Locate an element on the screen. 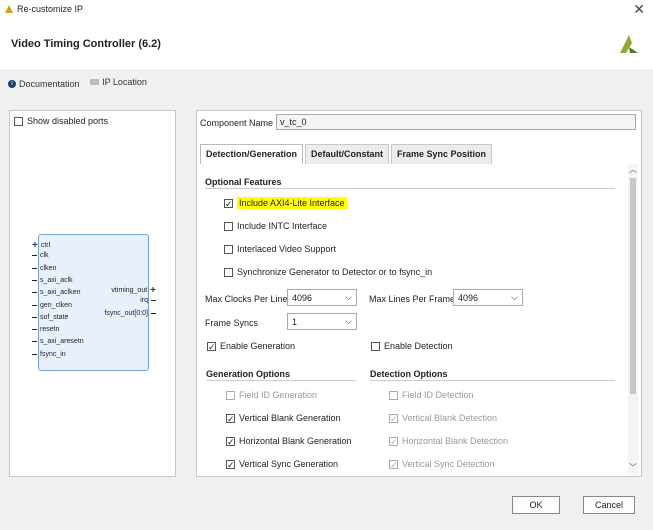 The width and height of the screenshot is (653, 530). ip-location-link: IP Location is located at coordinates (118, 82).